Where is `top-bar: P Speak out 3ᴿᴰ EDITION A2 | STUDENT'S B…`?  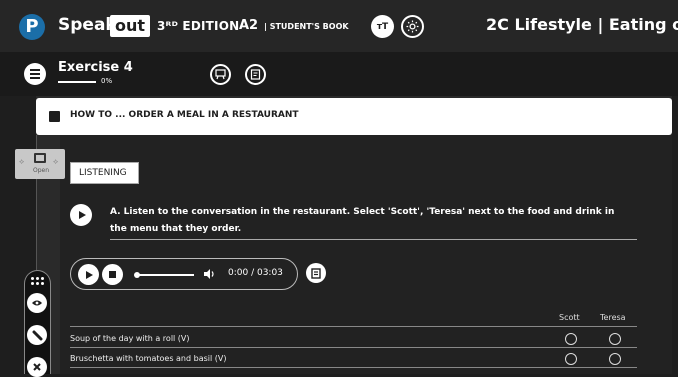
top-bar: P Speak out 3ᴿᴰ EDITION A2 | STUDENT'S B… is located at coordinates (339, 26).